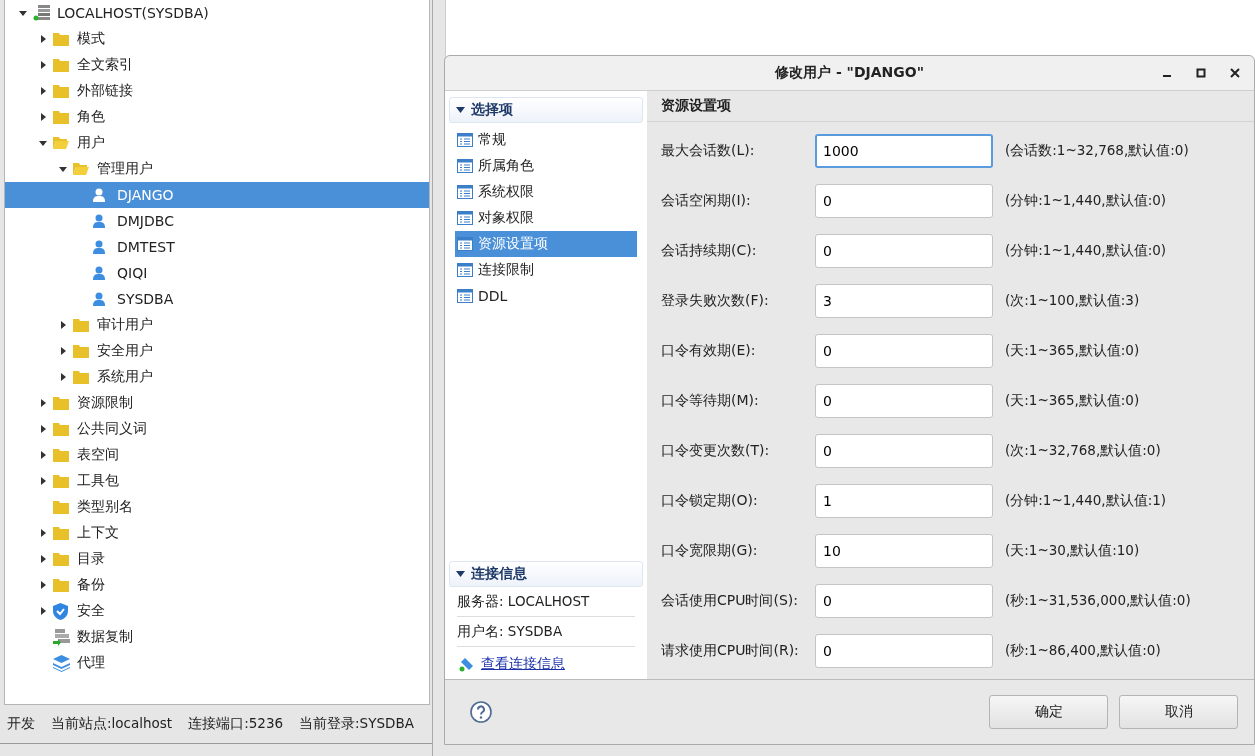  I want to click on status-text: 当前登录:SYSDBA, so click(356, 724).